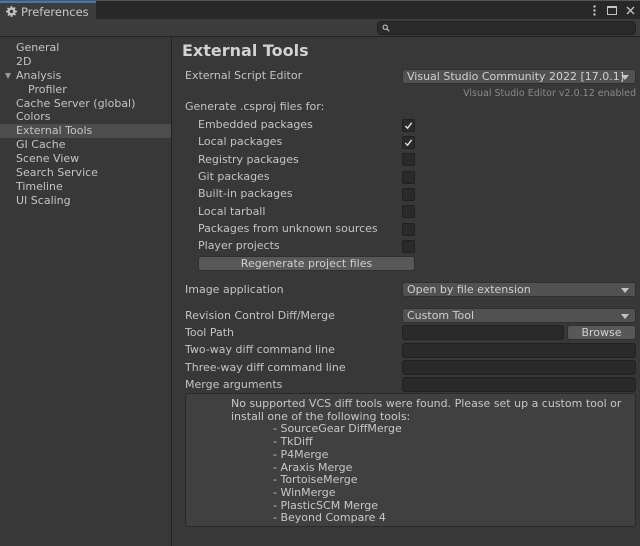 This screenshot has height=546, width=640. Describe the element at coordinates (483, 332) in the screenshot. I see `tool-path-input` at that location.